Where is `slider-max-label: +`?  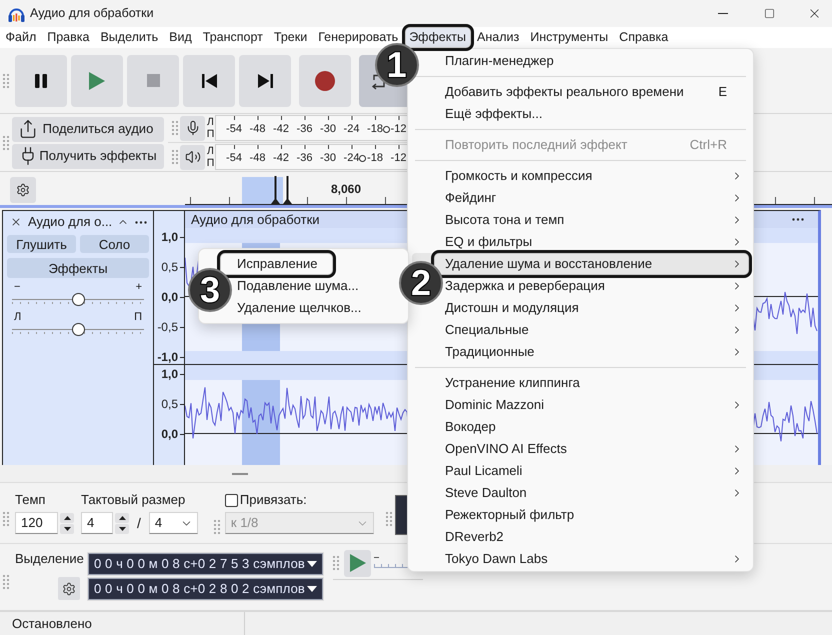 slider-max-label: + is located at coordinates (139, 287).